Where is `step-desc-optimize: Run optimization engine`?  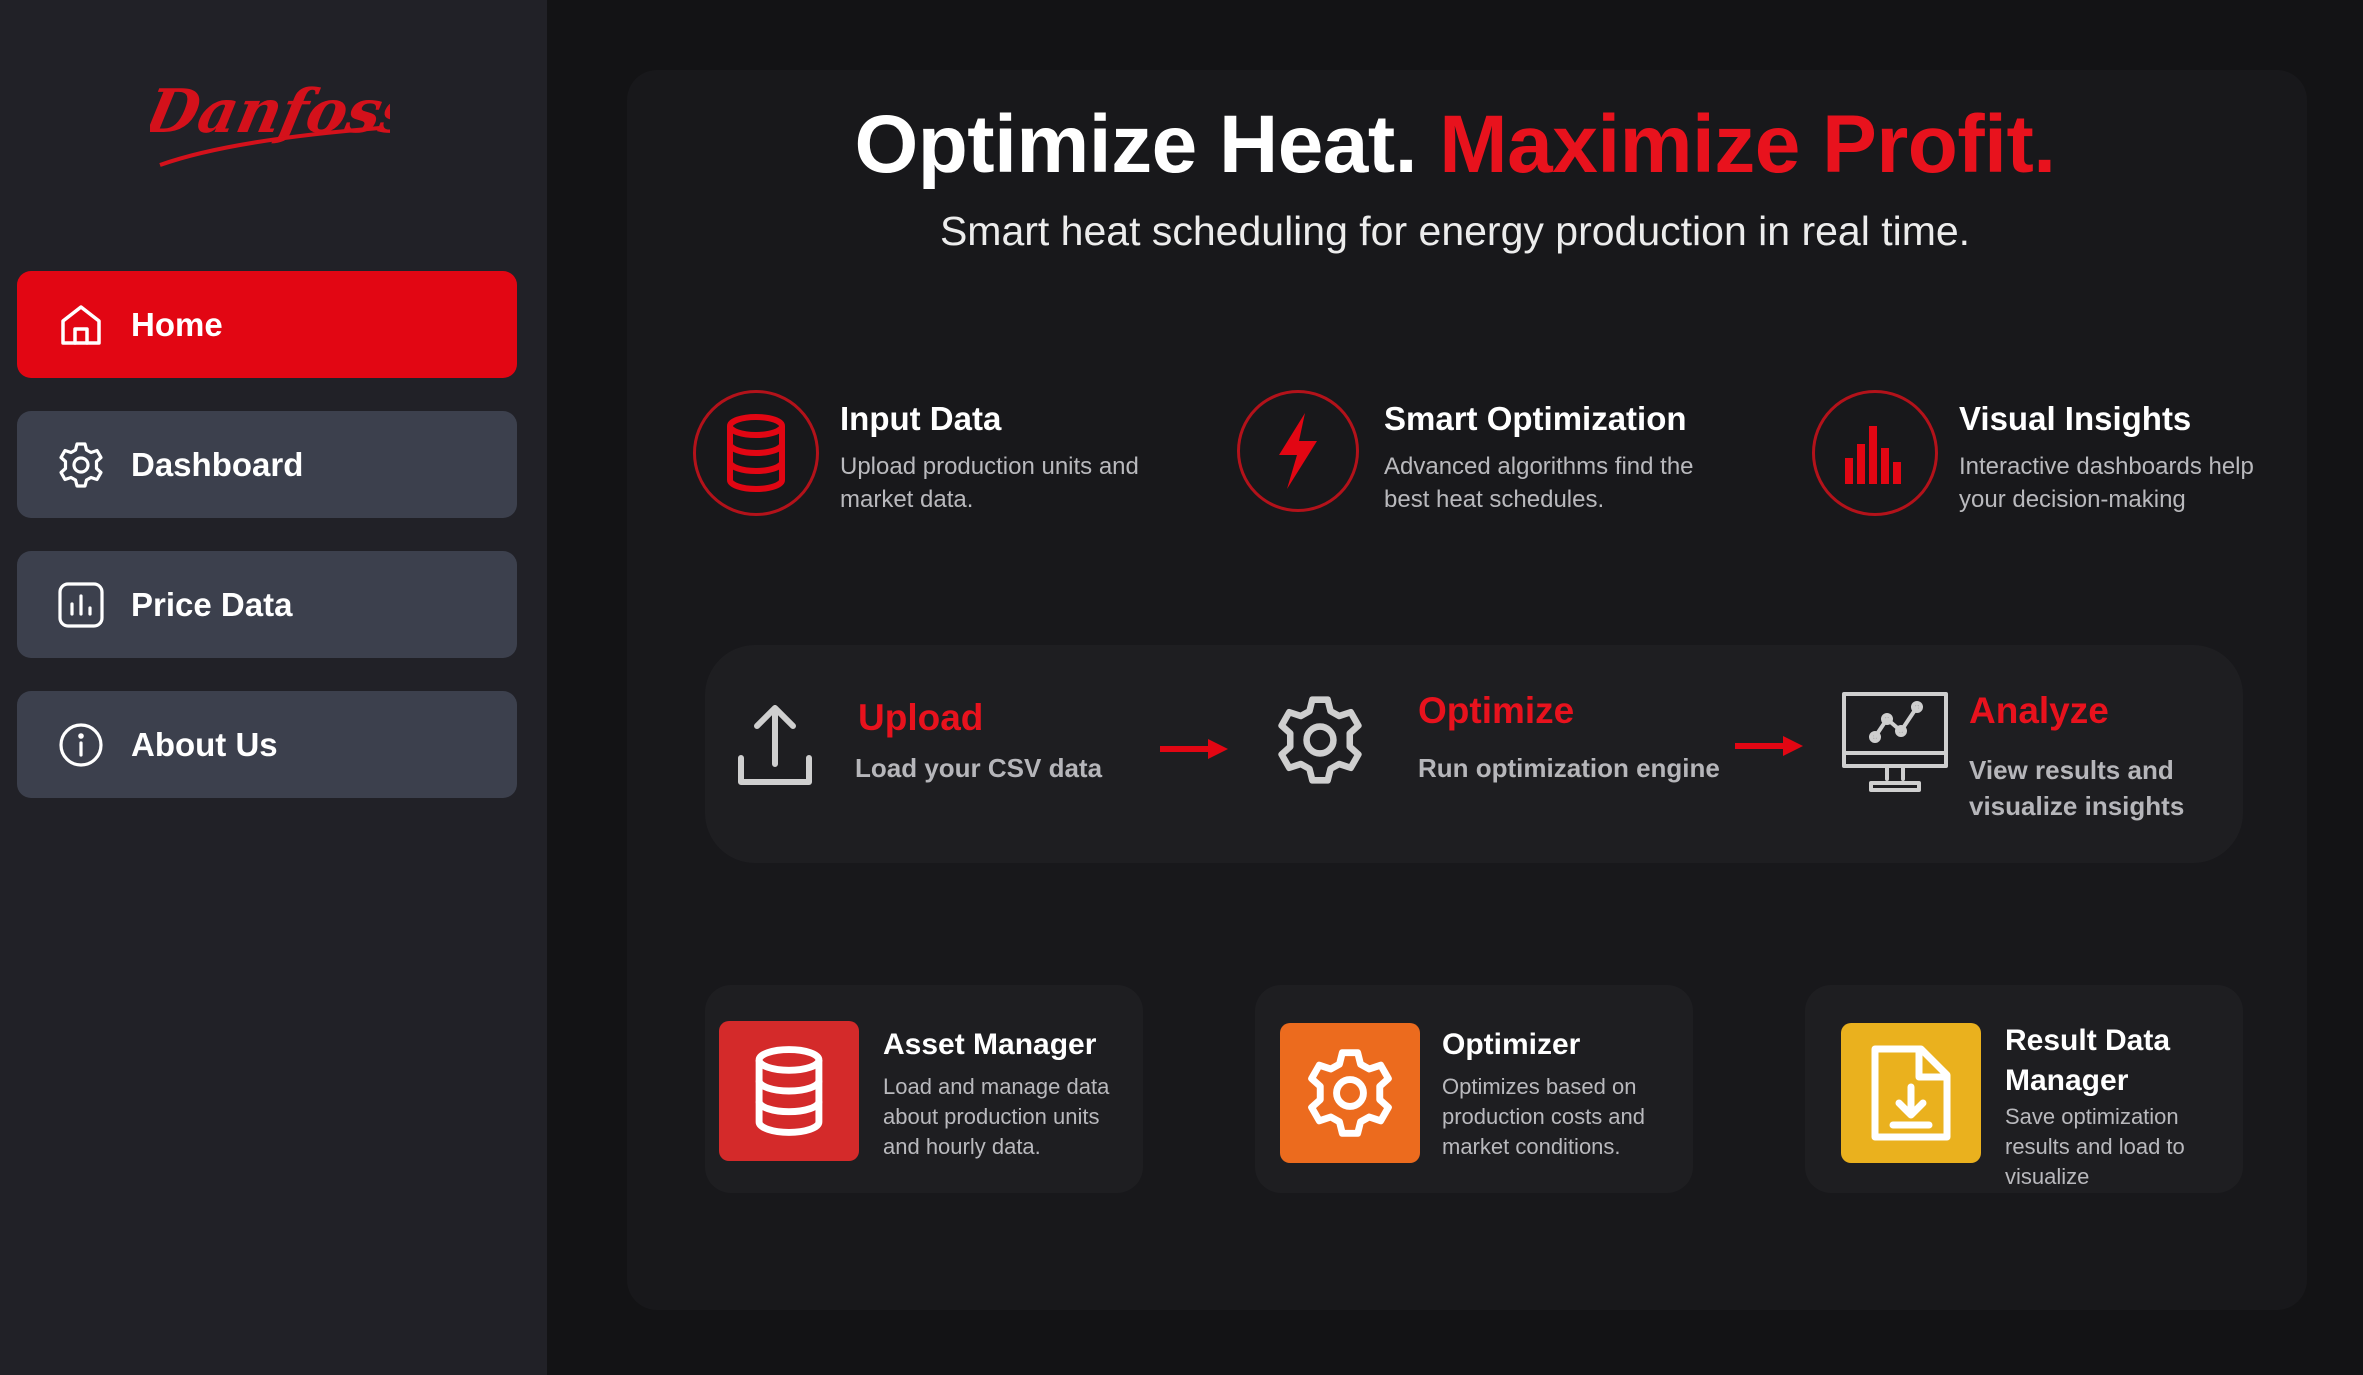
step-desc-optimize: Run optimization engine is located at coordinates (1569, 768).